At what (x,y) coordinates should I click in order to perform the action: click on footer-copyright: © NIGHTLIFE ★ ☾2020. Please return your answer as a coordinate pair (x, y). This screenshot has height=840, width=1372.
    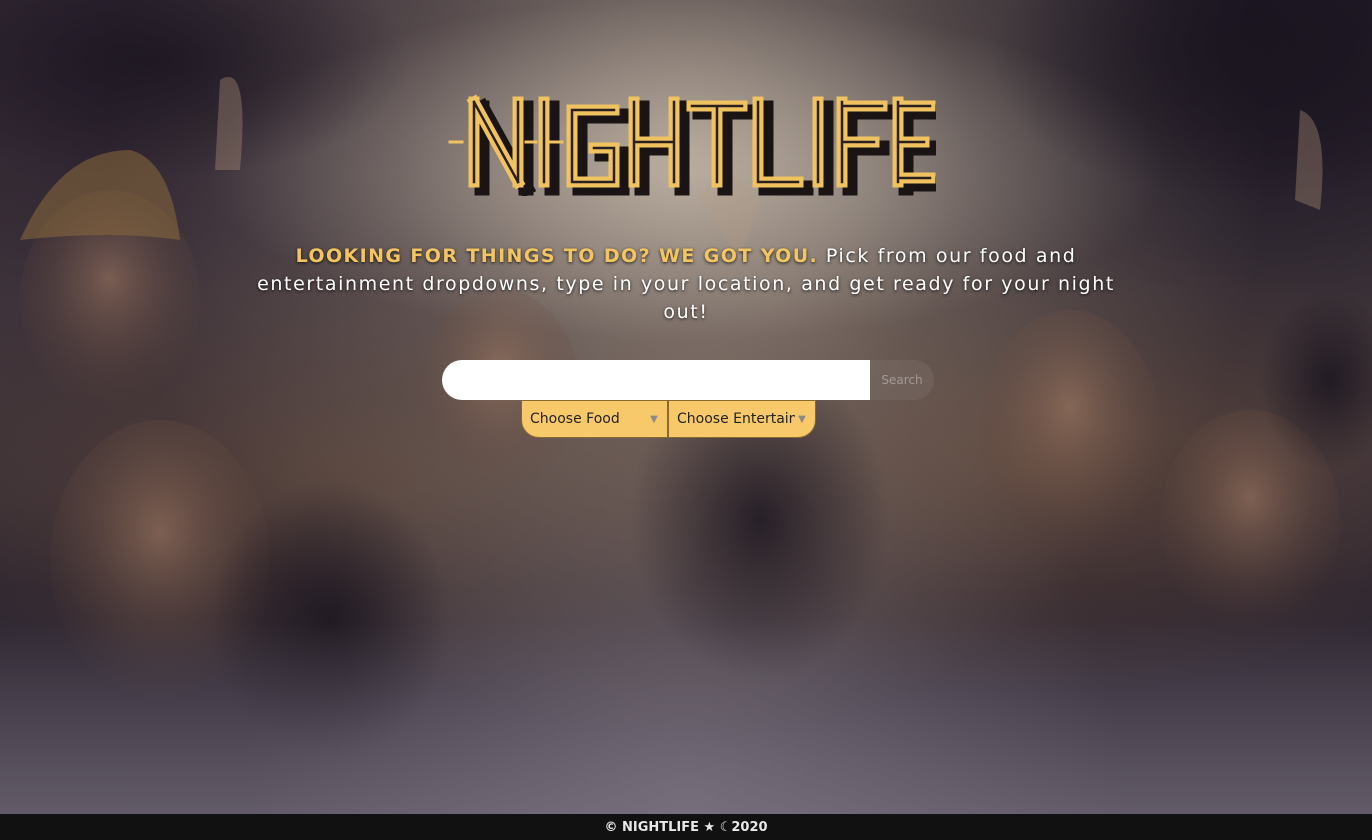
    Looking at the image, I should click on (686, 827).